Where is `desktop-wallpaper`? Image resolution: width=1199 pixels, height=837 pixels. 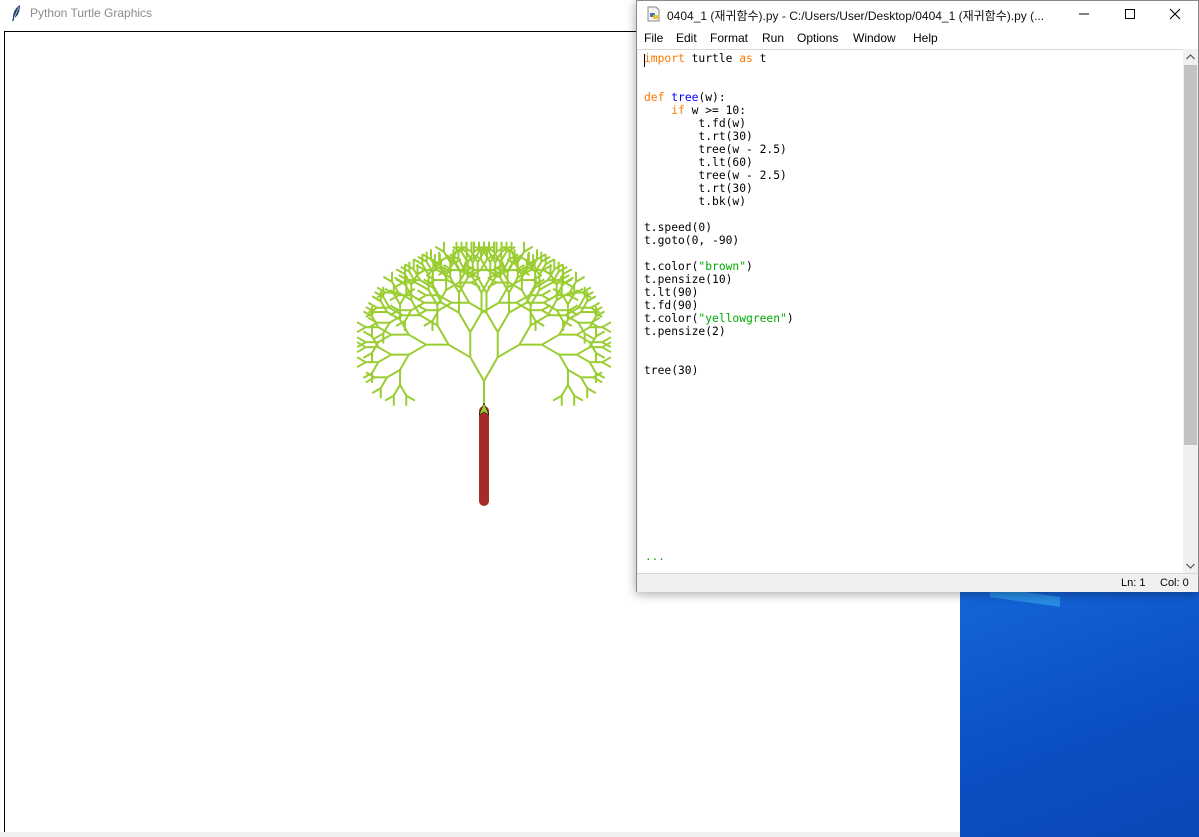
desktop-wallpaper is located at coordinates (1079, 714).